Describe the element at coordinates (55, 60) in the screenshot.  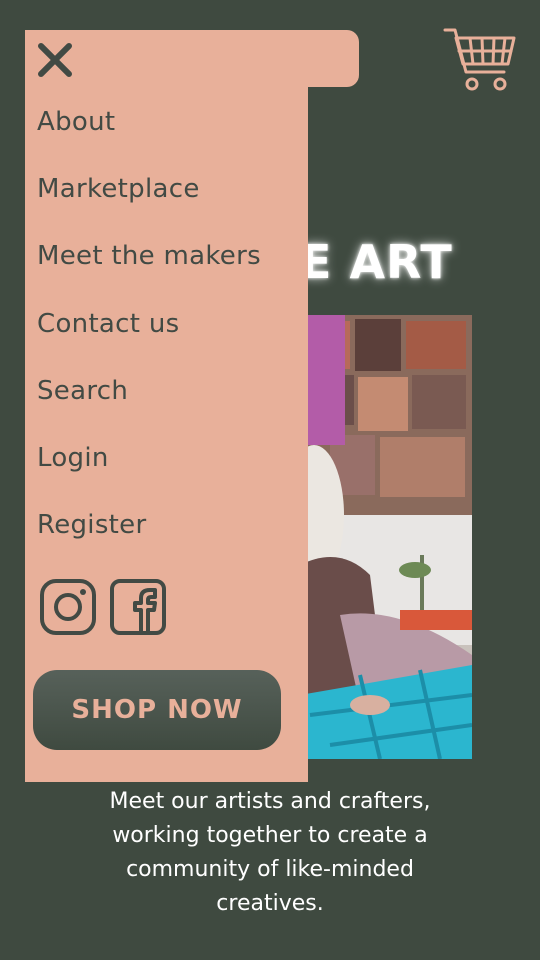
I see `close-icon` at that location.